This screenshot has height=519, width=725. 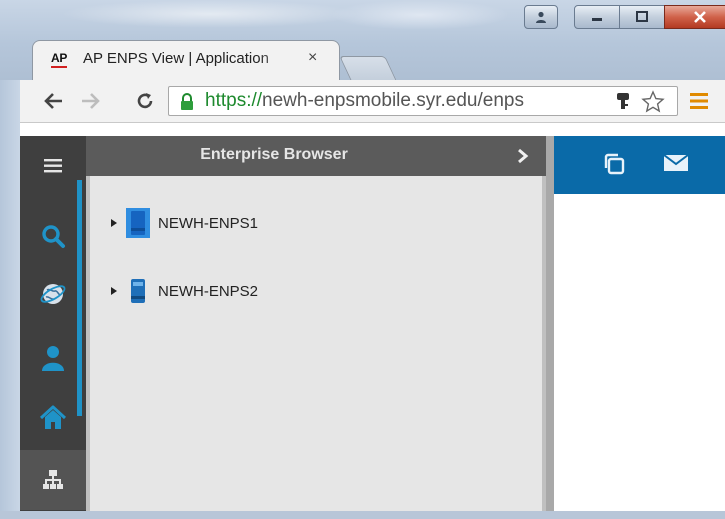 I want to click on address-bar: https://newh-enpsmobile.syr.edu/enps, so click(x=423, y=101).